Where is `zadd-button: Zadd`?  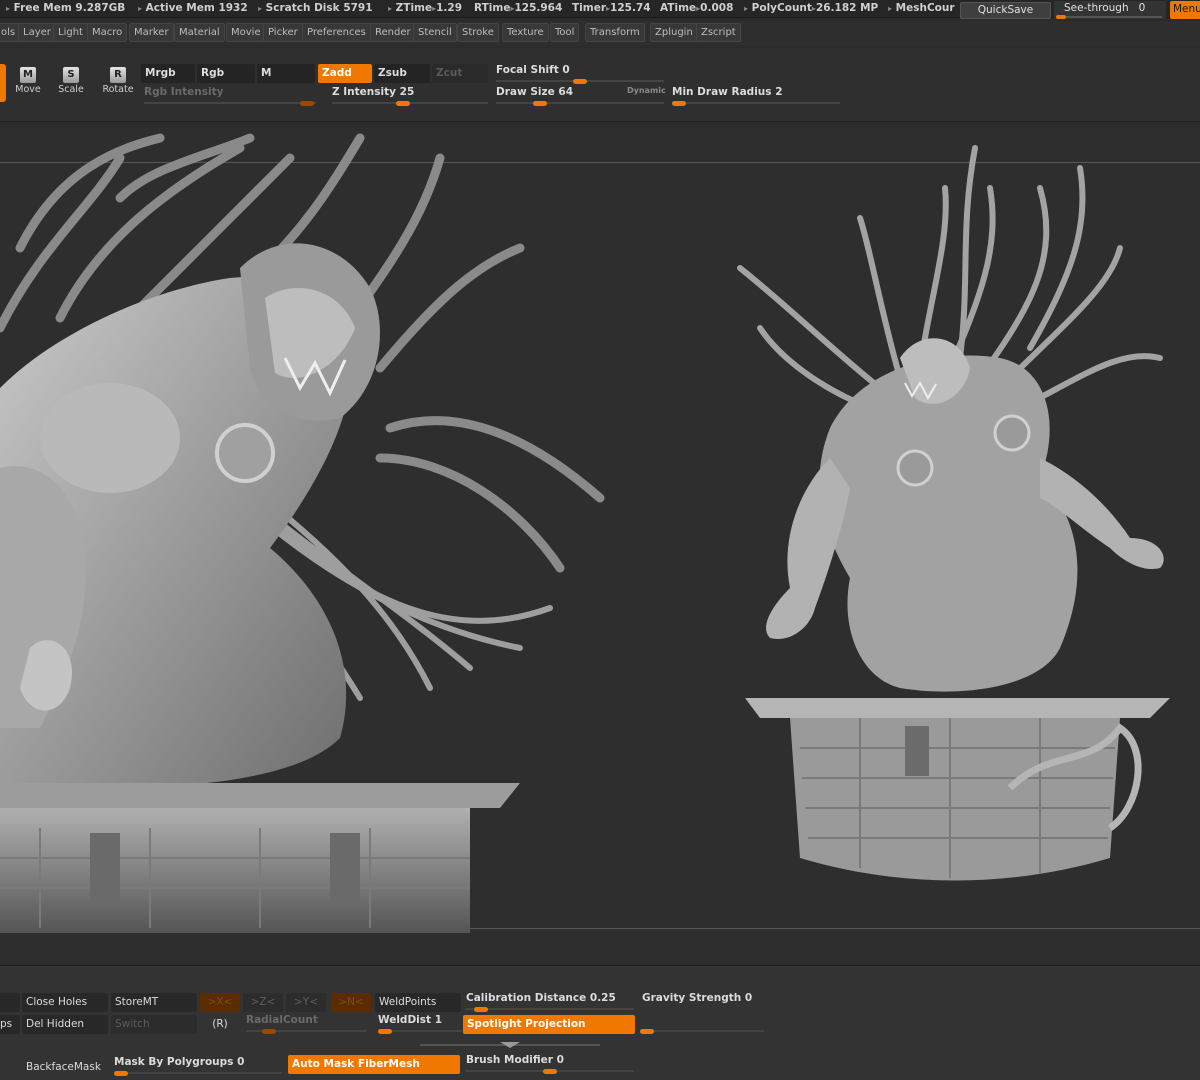 zadd-button: Zadd is located at coordinates (345, 73).